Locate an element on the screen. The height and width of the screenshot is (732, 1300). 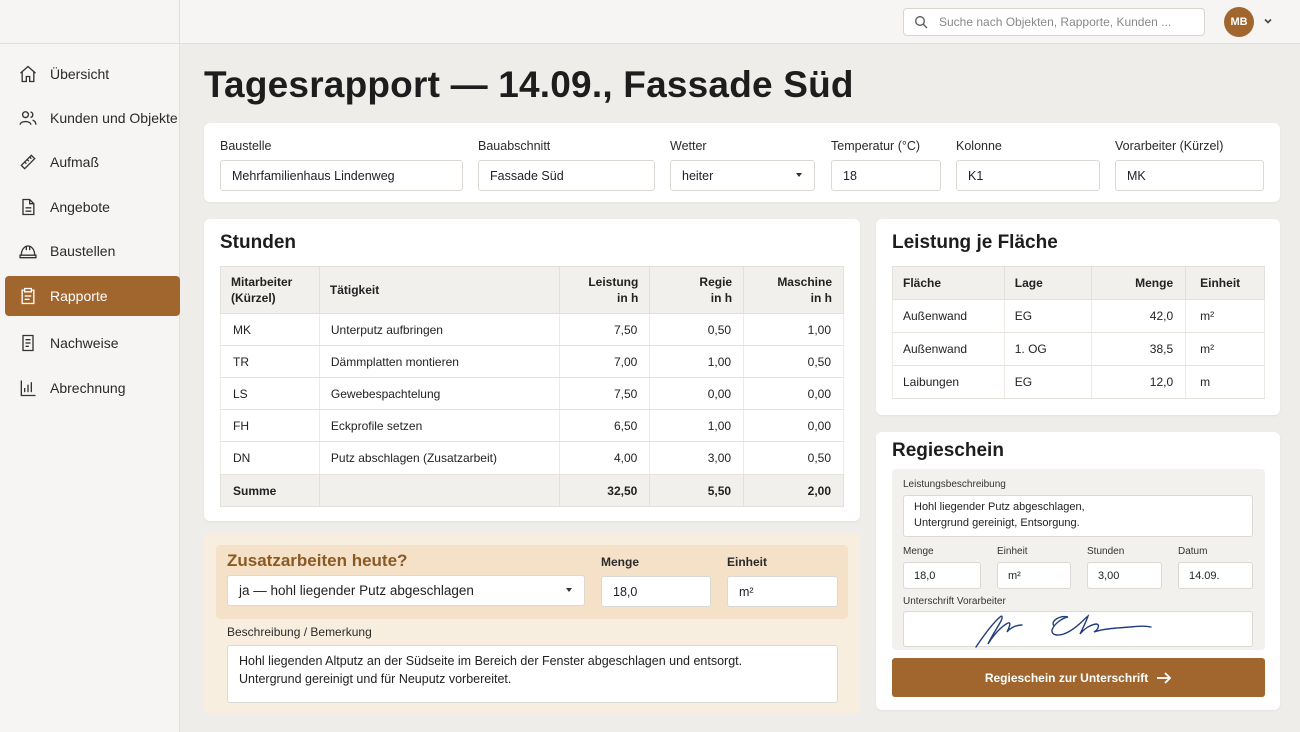
sidebar-header is located at coordinates (89, 22).